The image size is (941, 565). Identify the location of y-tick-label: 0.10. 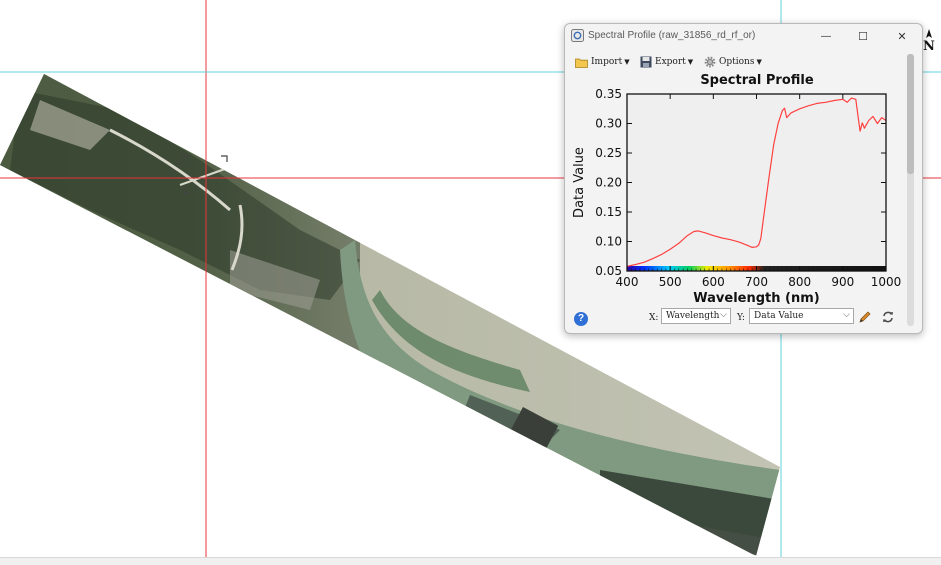
(608, 242).